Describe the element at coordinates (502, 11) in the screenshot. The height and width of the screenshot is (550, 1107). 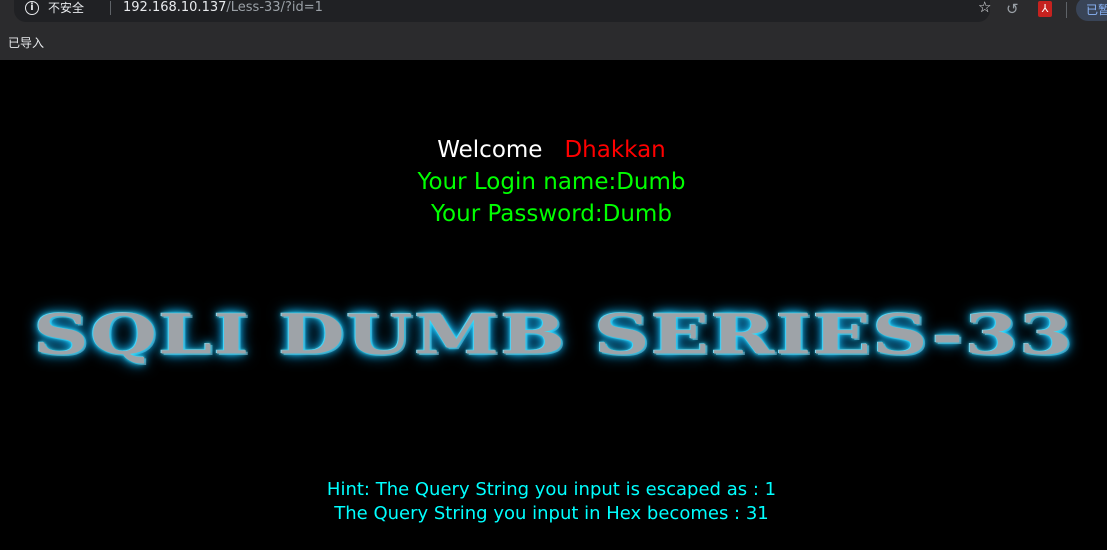
I see `address-bar: i 不安全 192.168.10.137/Less-33/?id=1 ☆` at that location.